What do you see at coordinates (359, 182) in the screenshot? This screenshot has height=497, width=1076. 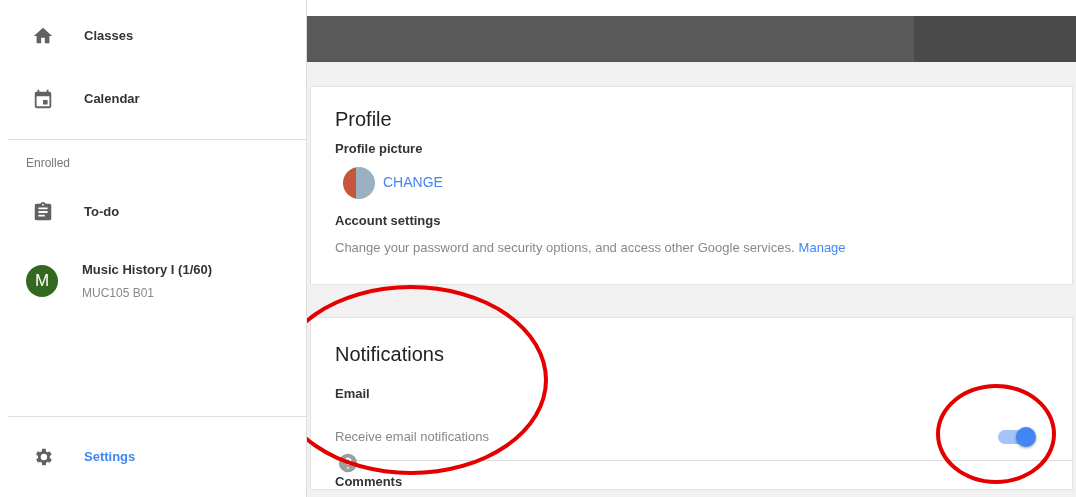 I see `photo-placeholder` at bounding box center [359, 182].